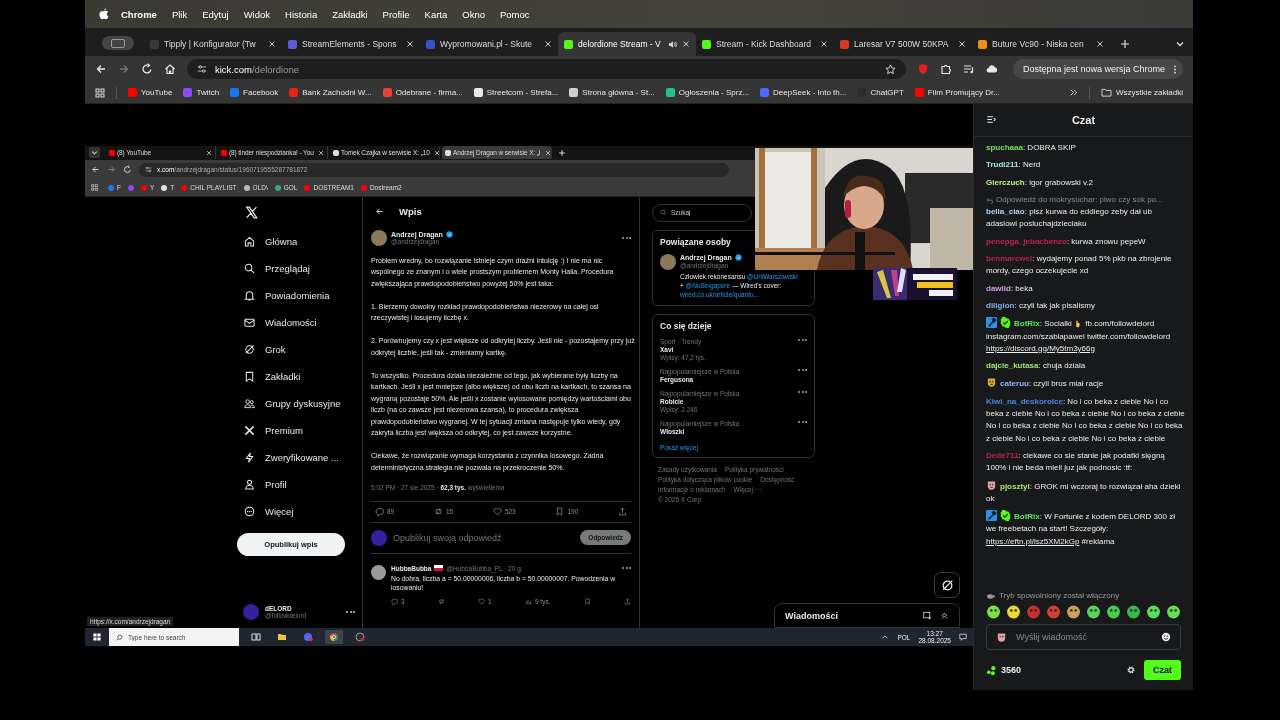 The image size is (1280, 720). Describe the element at coordinates (765, 44) in the screenshot. I see `browser-tab: Stream - Kick Dashboard` at that location.